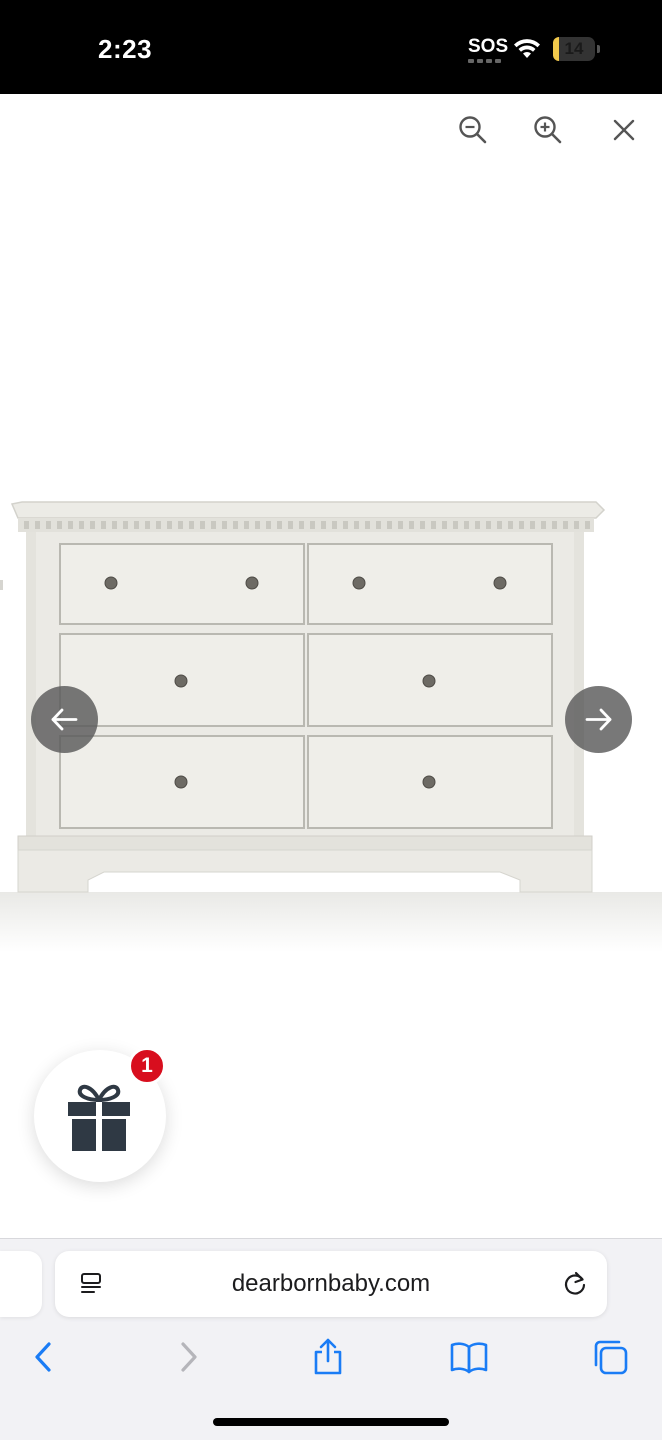  I want to click on zoom-out-button, so click(473, 130).